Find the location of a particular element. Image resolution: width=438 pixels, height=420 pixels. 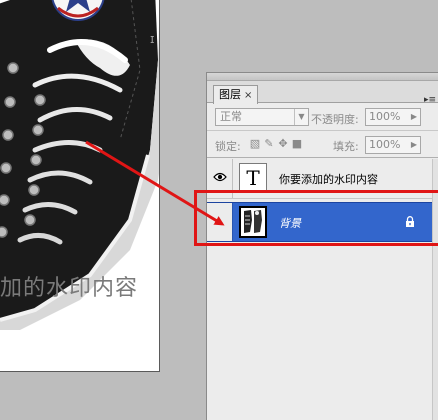

layer-name: 你要添加的水印内容 is located at coordinates (328, 179).